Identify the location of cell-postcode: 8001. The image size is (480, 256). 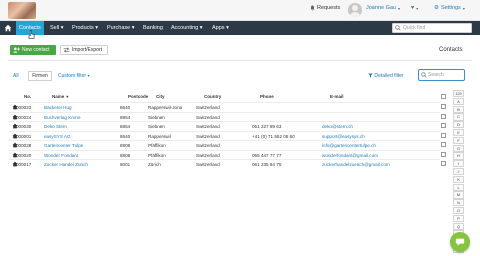
(125, 164).